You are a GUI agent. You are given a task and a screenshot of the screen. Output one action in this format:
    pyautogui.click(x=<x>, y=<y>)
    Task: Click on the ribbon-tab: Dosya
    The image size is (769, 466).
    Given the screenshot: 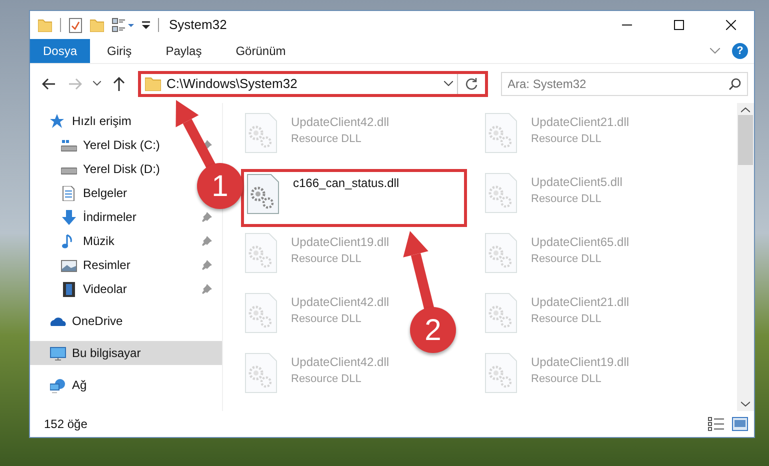 What is the action you would take?
    pyautogui.click(x=60, y=51)
    